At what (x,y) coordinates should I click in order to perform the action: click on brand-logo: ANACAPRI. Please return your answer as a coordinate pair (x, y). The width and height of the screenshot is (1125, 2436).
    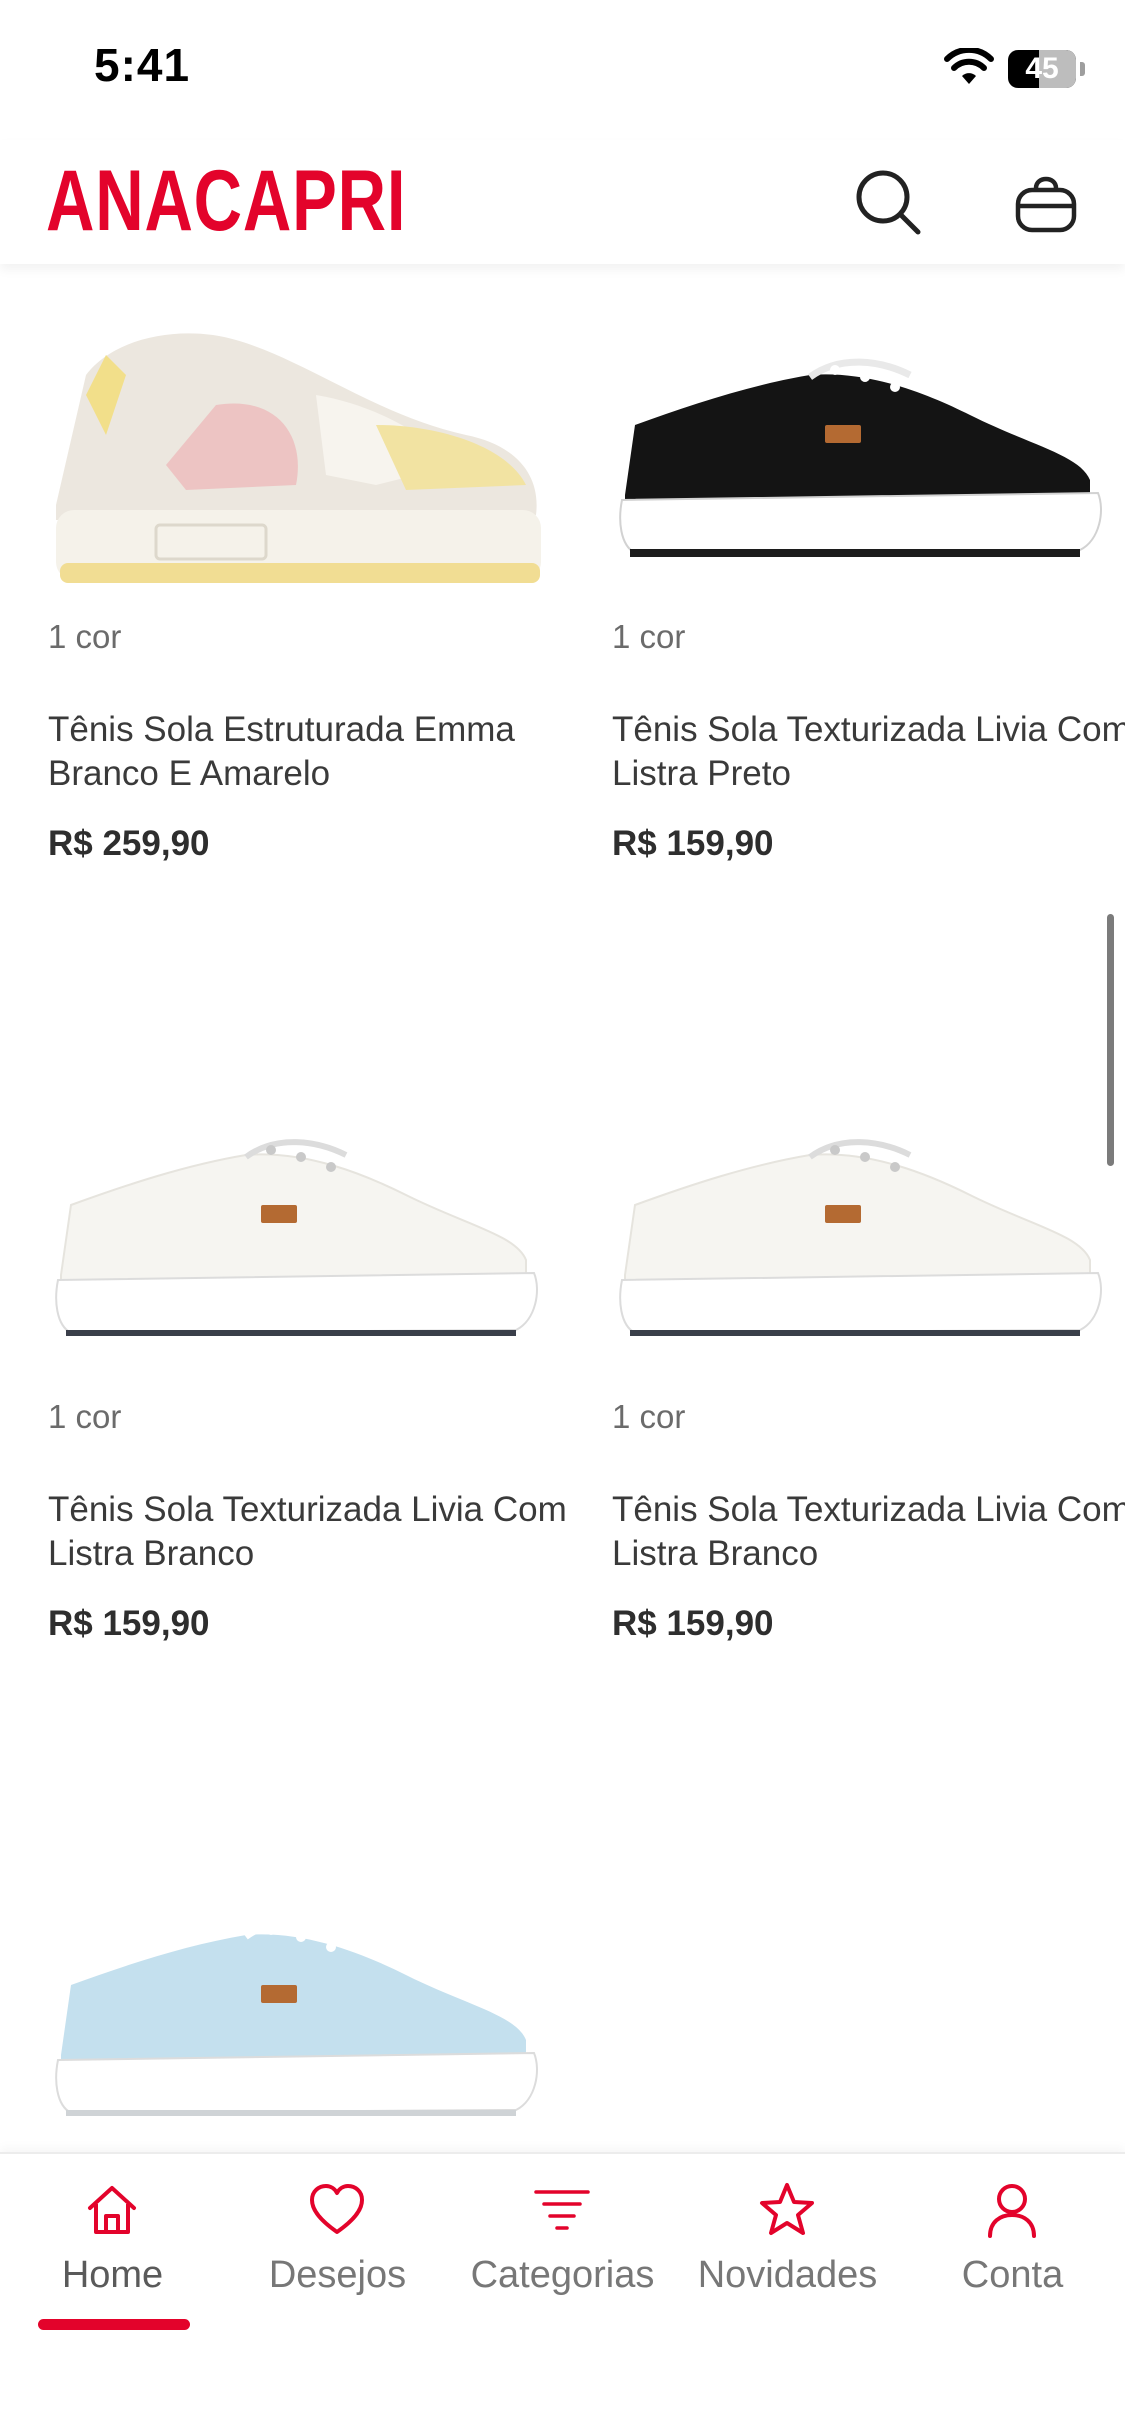
    Looking at the image, I should click on (226, 201).